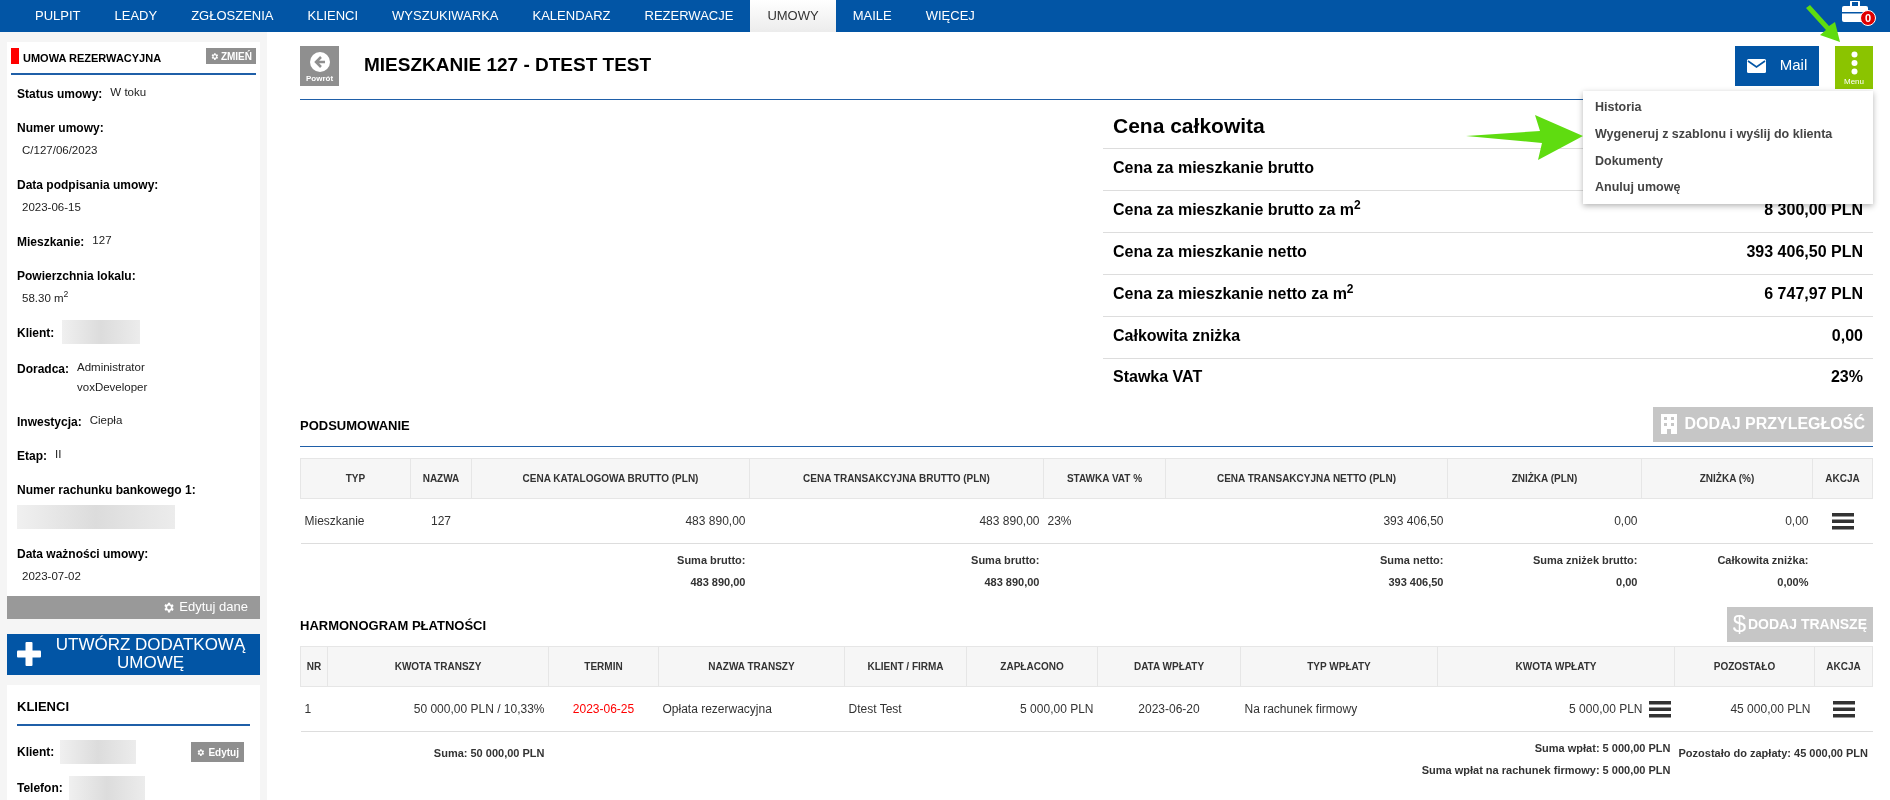 The width and height of the screenshot is (1890, 800). Describe the element at coordinates (58, 454) in the screenshot. I see `field-value: II` at that location.